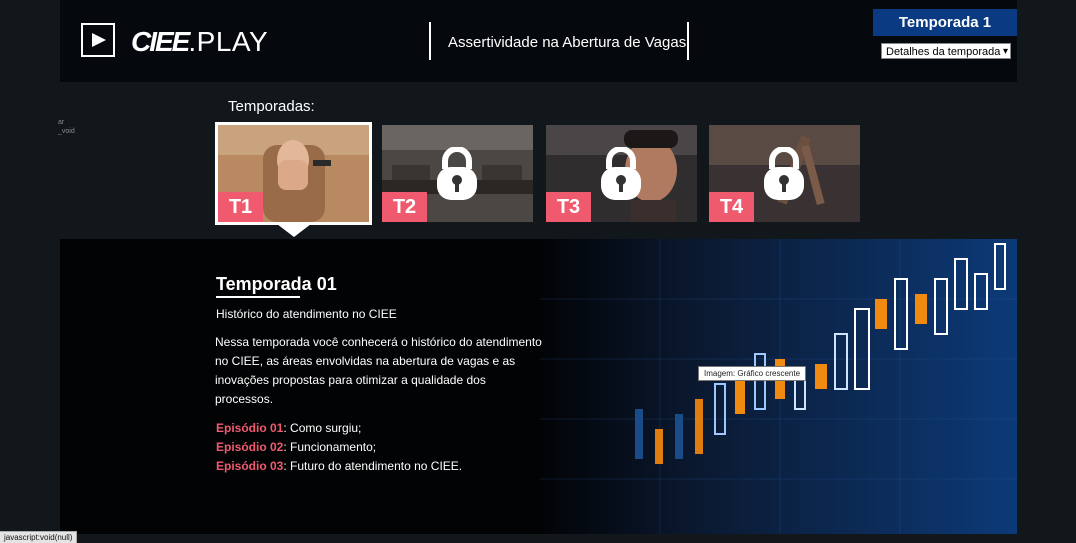  I want to click on season-details-select: Detalhes da temporada ▾, so click(946, 51).